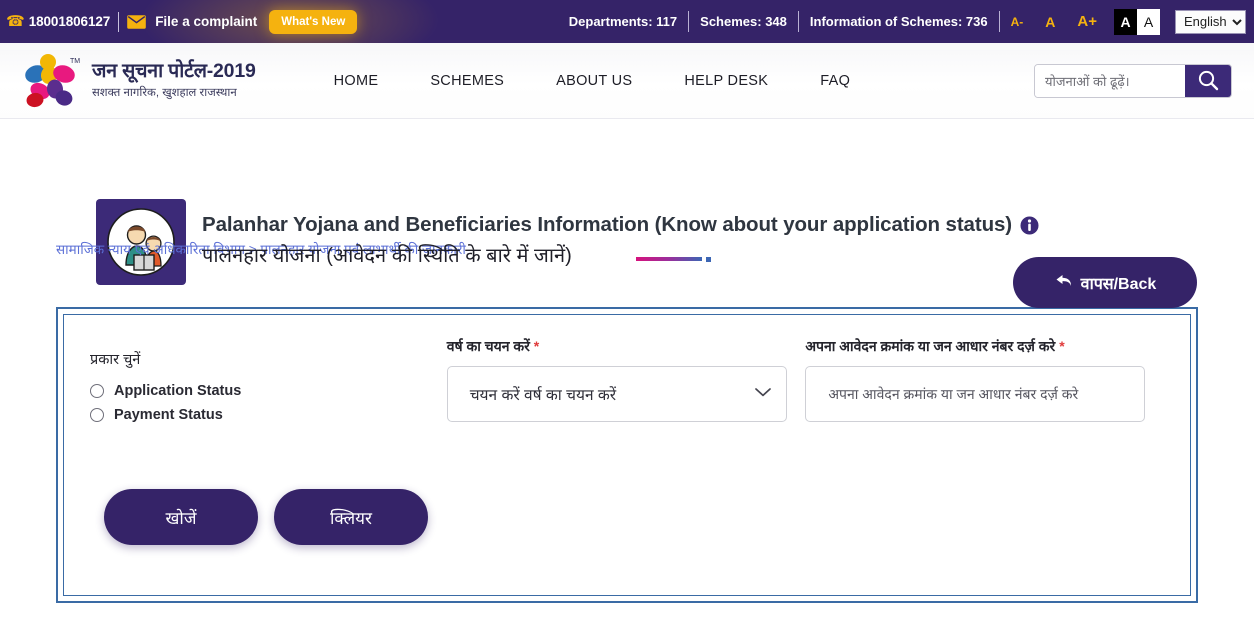 The image size is (1254, 634). I want to click on back-button: वापस/Back, so click(1105, 282).